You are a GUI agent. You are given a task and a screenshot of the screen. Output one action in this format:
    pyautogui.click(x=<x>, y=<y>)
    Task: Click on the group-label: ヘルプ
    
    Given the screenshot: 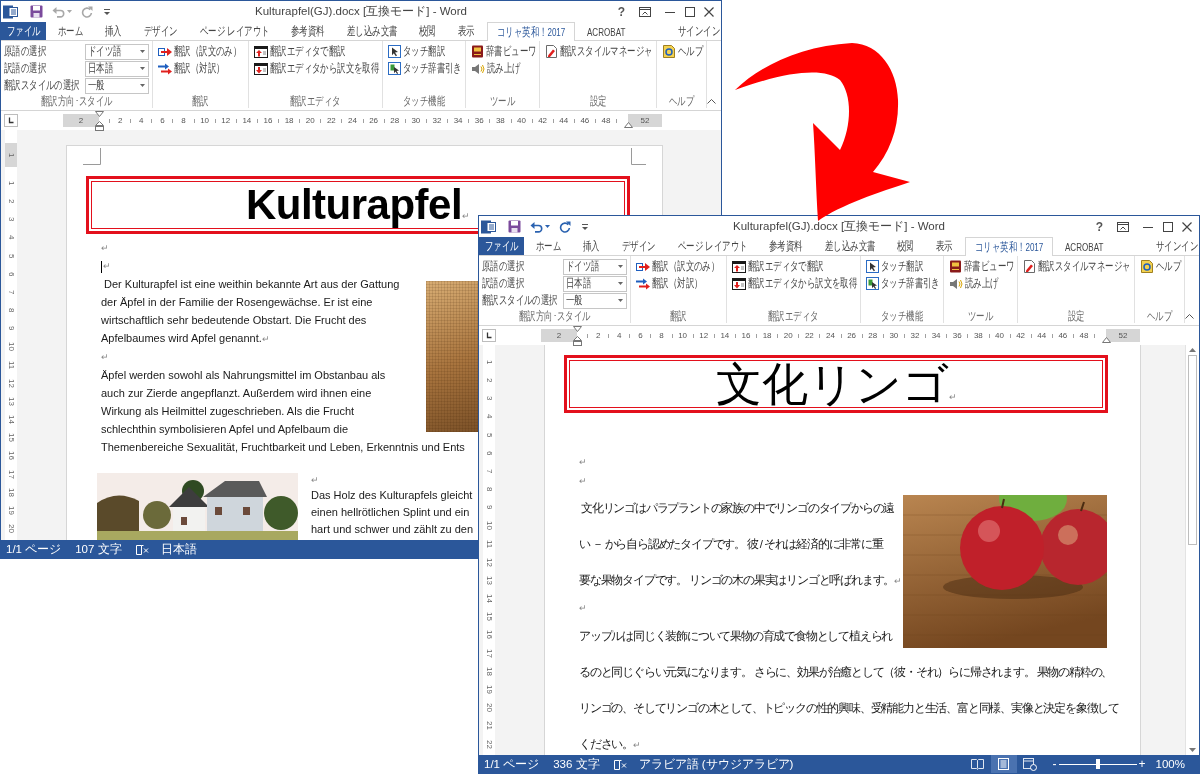 What is the action you would take?
    pyautogui.click(x=681, y=101)
    